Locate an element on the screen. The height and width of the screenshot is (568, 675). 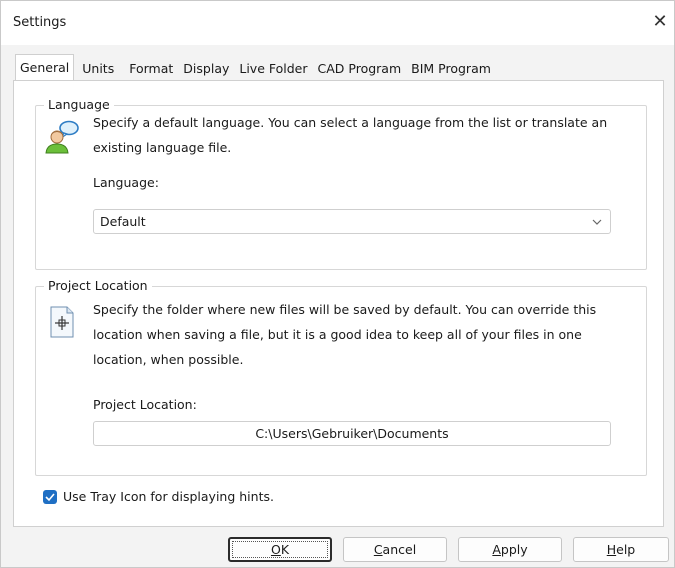
apply-button: Apply is located at coordinates (510, 549).